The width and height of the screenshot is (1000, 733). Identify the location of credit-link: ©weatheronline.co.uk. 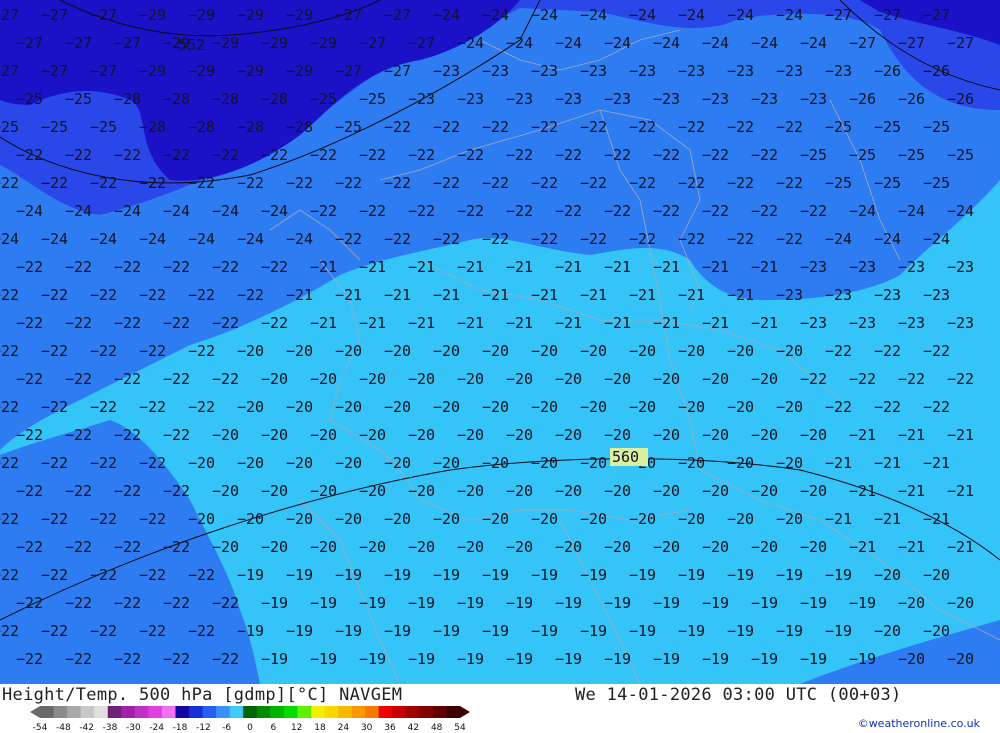
(919, 723).